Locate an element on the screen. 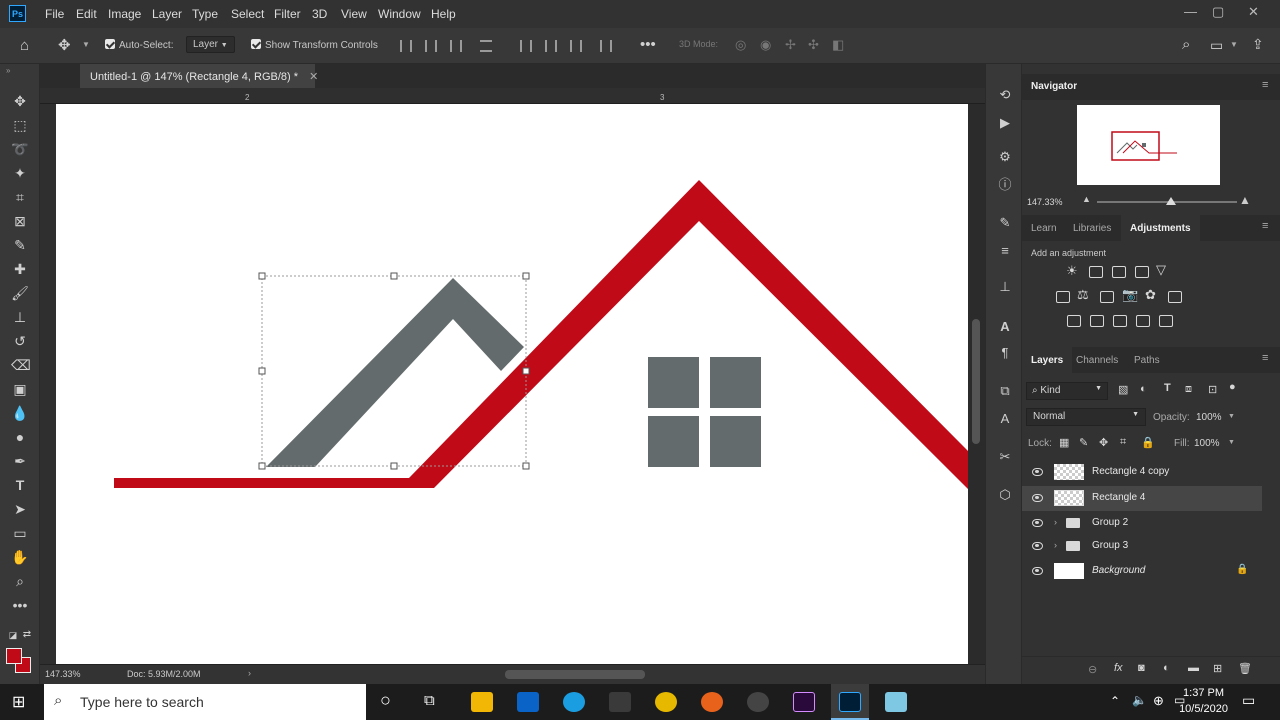  layer-name: Rectangle 4 copy is located at coordinates (1130, 471).